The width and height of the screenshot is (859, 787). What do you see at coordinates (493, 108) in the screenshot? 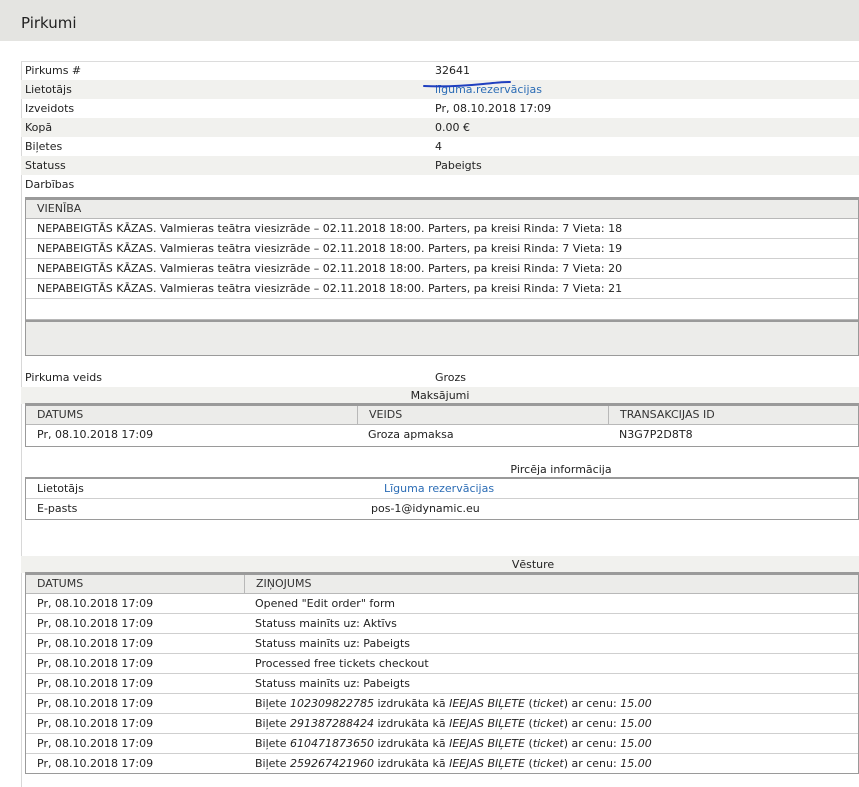
I see `order-created-value: Pr, 08.10.2018 17:09` at bounding box center [493, 108].